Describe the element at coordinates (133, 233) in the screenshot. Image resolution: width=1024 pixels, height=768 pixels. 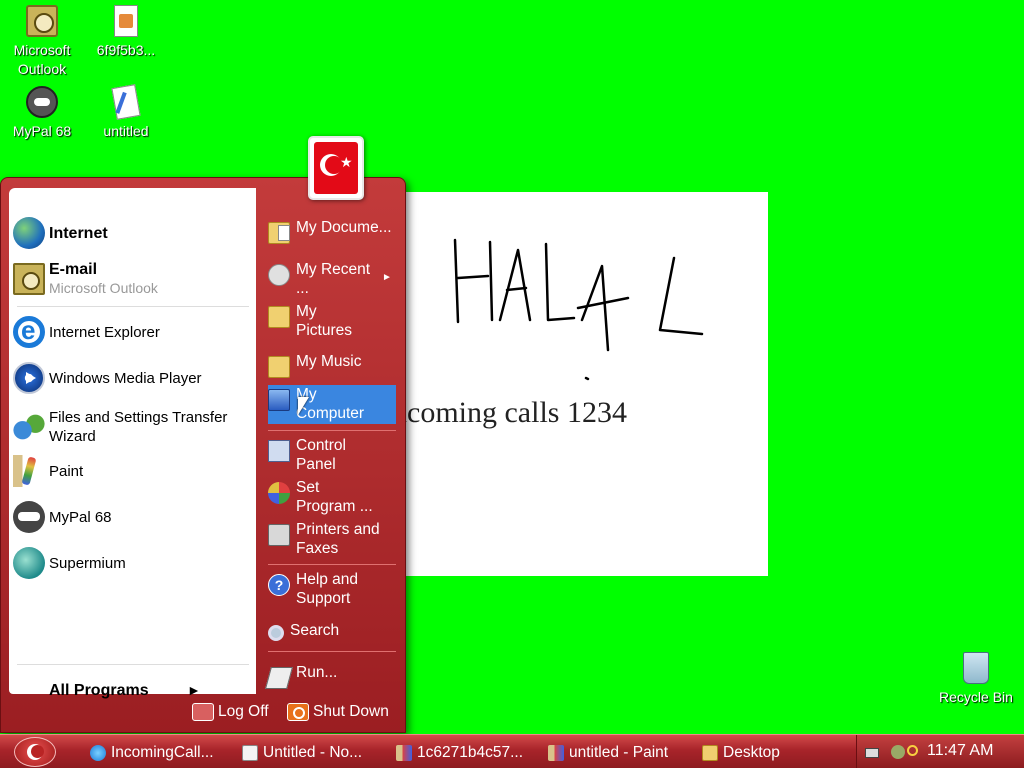
I see `start-item-internet: Internet` at that location.